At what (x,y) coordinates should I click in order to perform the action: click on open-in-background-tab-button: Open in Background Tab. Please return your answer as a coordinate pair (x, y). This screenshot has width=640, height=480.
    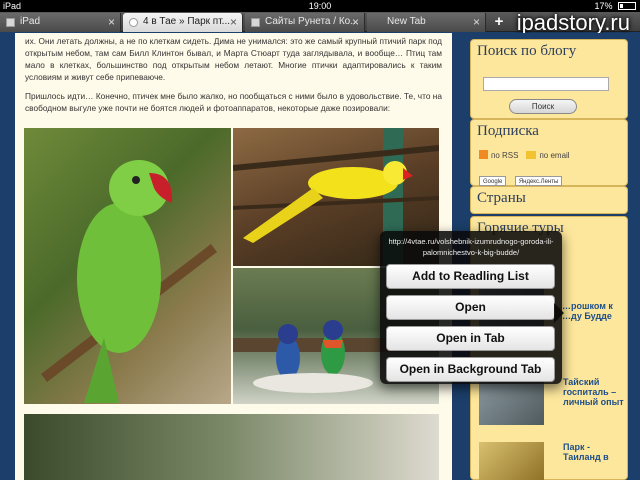
    Looking at the image, I should click on (470, 369).